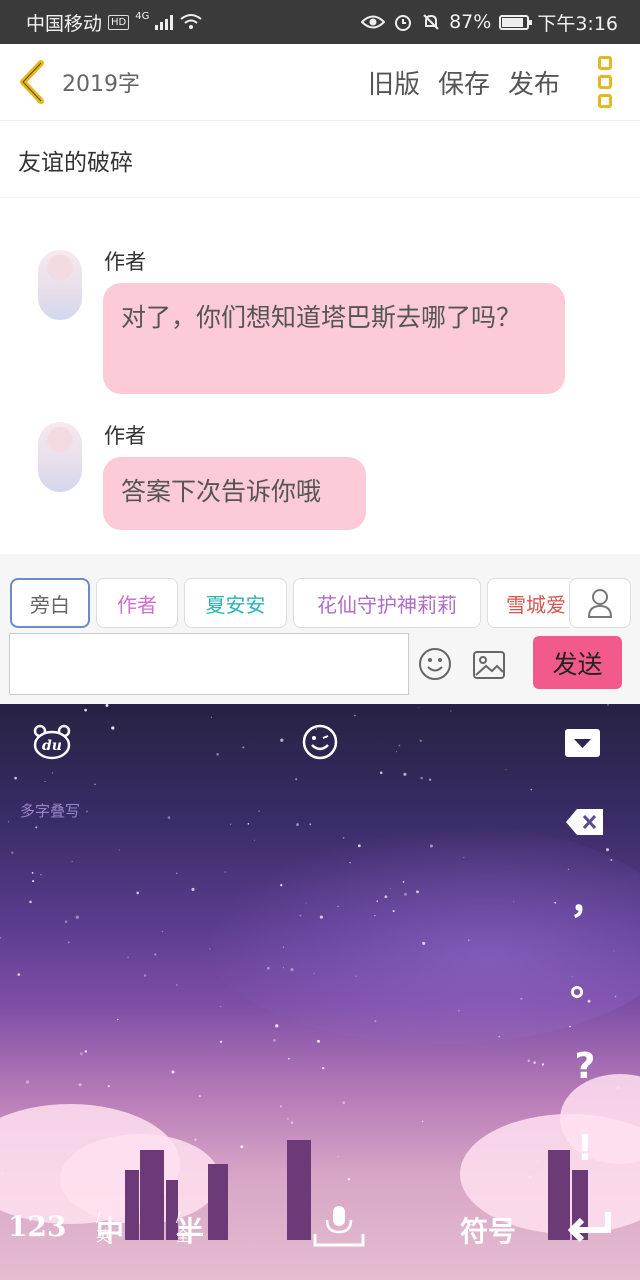 The height and width of the screenshot is (1280, 640). I want to click on english-sublabel: /英, so click(103, 1227).